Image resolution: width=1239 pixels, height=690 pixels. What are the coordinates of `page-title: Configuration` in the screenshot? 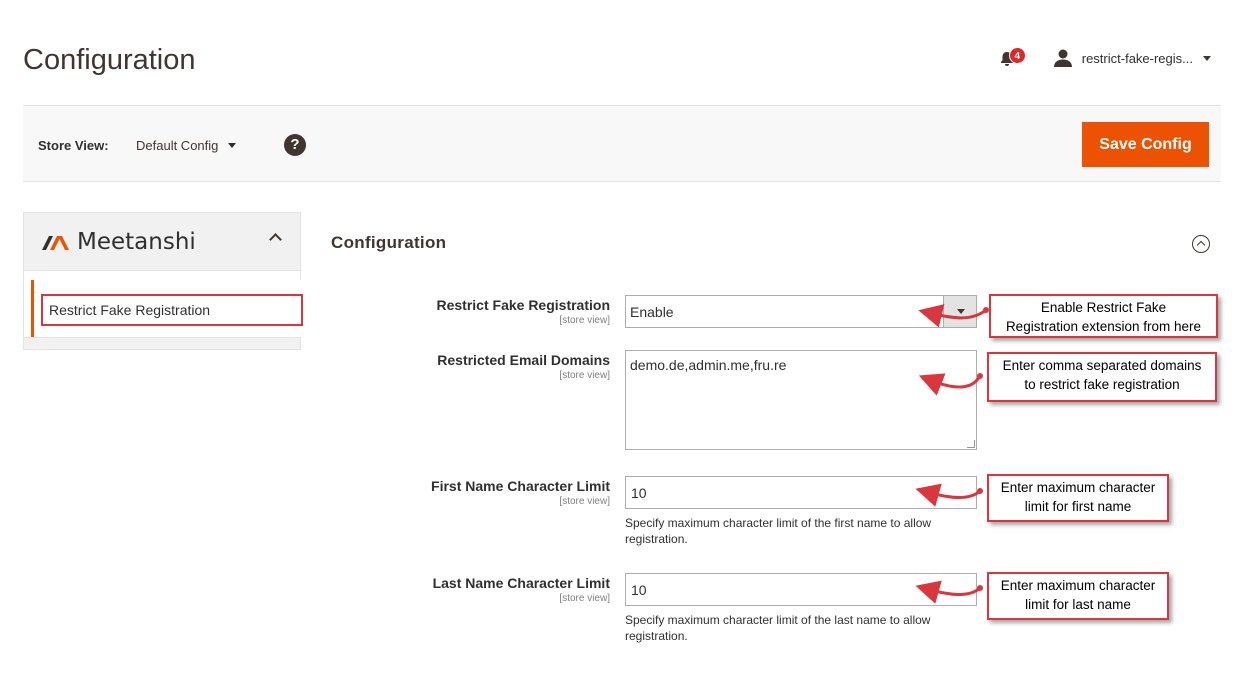 It's located at (109, 60).